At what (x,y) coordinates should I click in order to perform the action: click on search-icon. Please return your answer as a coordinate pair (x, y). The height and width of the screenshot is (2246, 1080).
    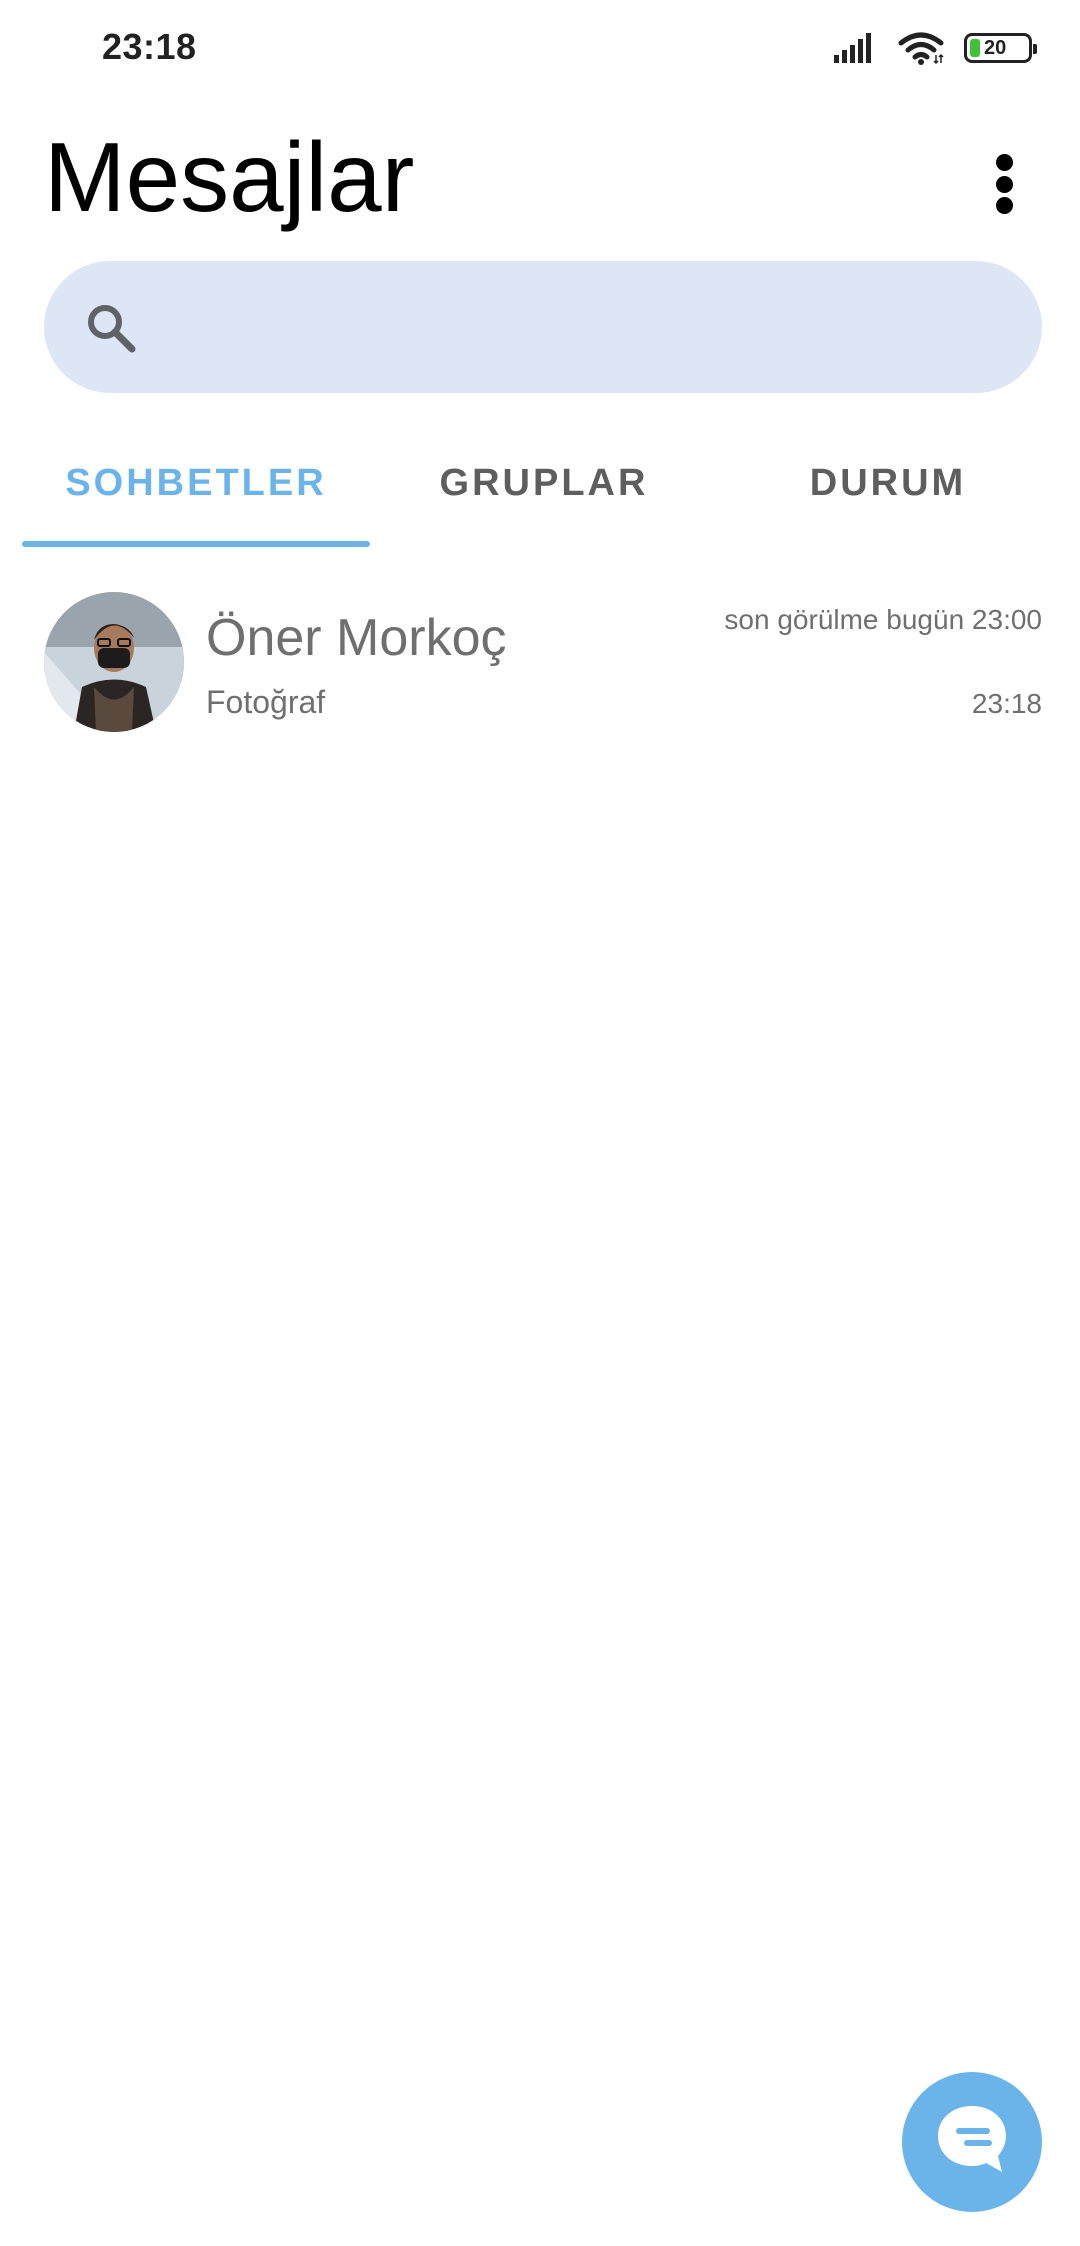
    Looking at the image, I should click on (111, 330).